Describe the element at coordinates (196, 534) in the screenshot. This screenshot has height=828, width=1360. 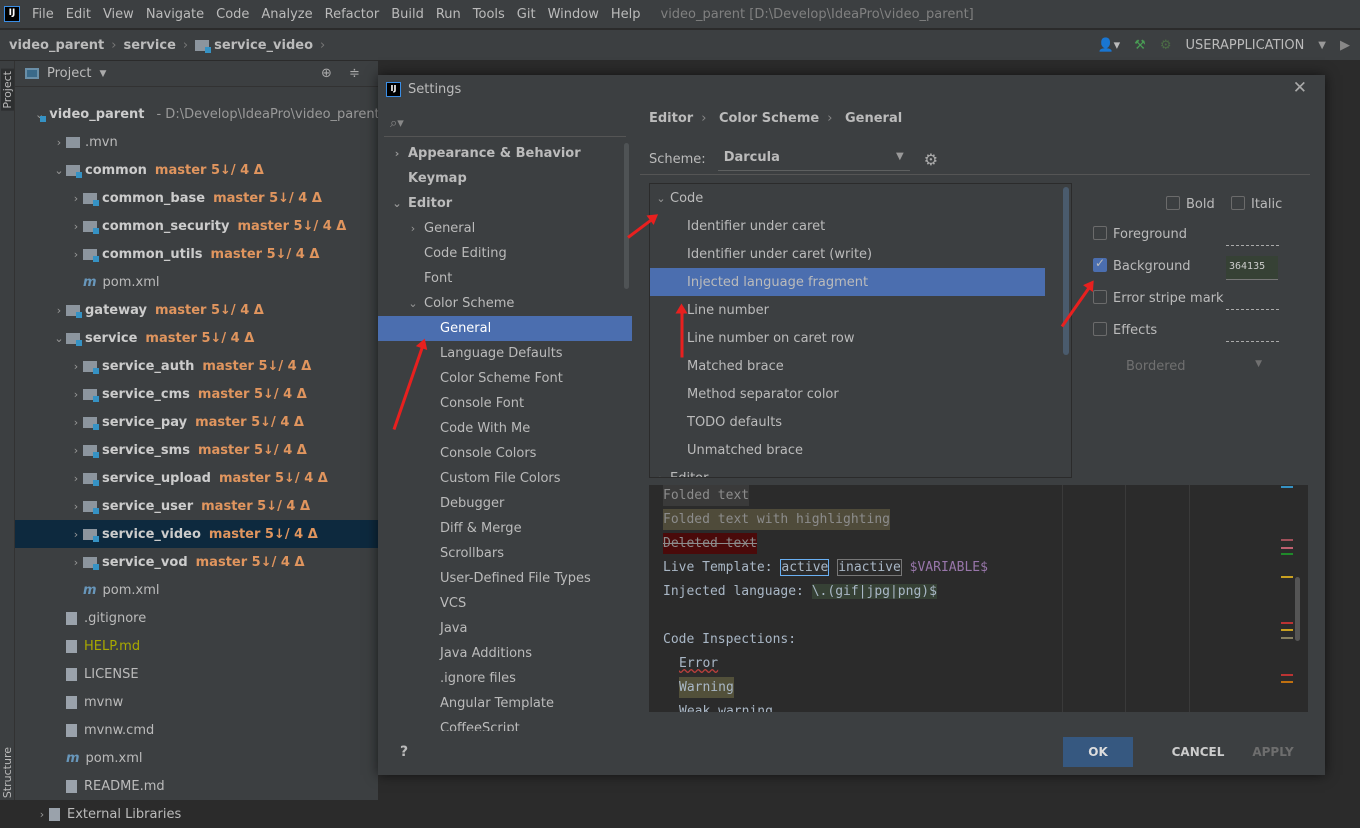
I see `project-tree-item: › service_video master 5↓/ 4 Δ` at that location.